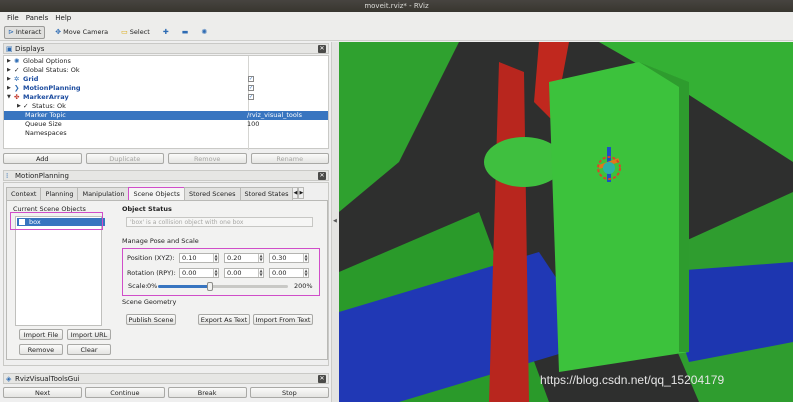  I want to click on displays-panel-header: ▣ Displays ✕, so click(166, 48).